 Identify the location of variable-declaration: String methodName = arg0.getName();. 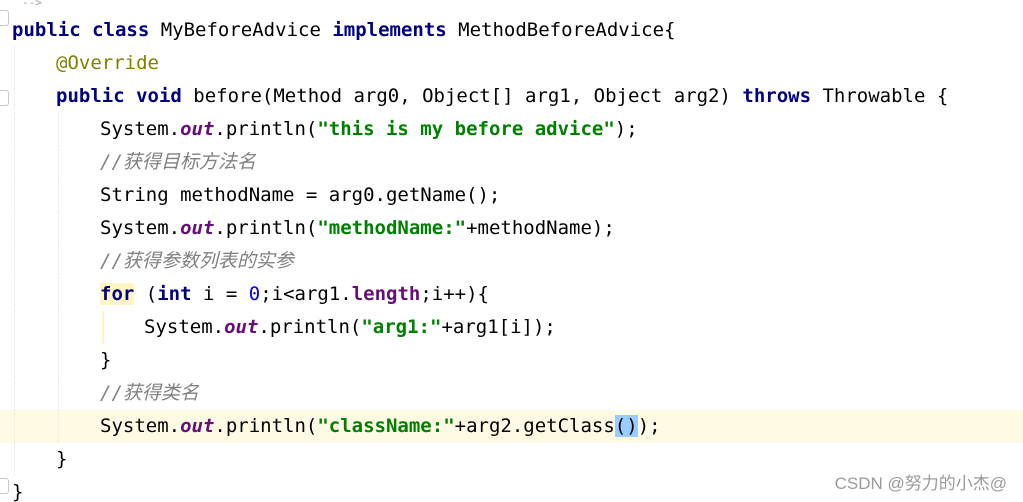
(300, 195).